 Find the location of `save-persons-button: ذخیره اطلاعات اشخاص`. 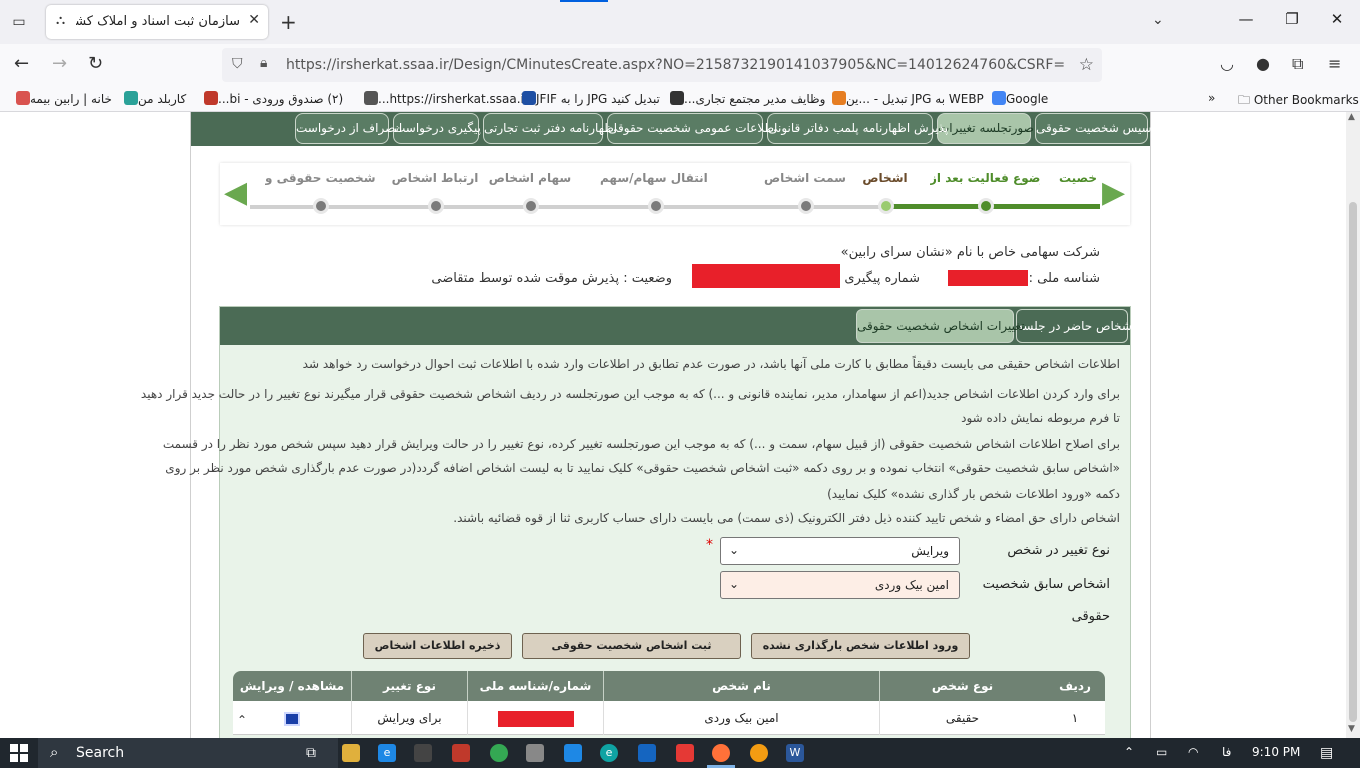

save-persons-button: ذخیره اطلاعات اشخاص is located at coordinates (437, 646).